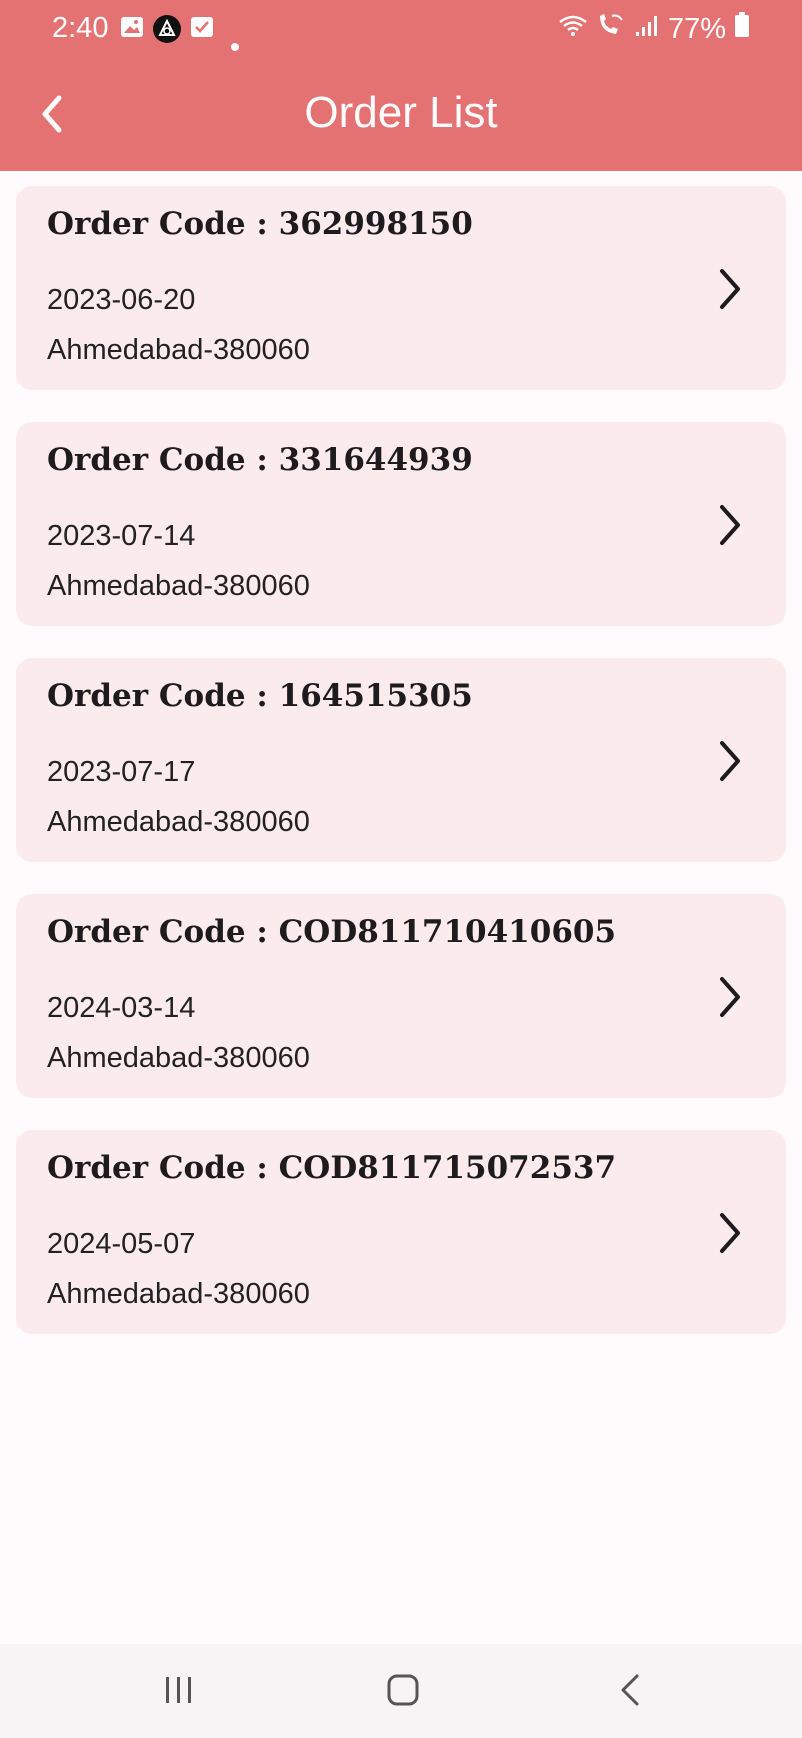  Describe the element at coordinates (121, 1244) in the screenshot. I see `order-date: 2024-05-07` at that location.